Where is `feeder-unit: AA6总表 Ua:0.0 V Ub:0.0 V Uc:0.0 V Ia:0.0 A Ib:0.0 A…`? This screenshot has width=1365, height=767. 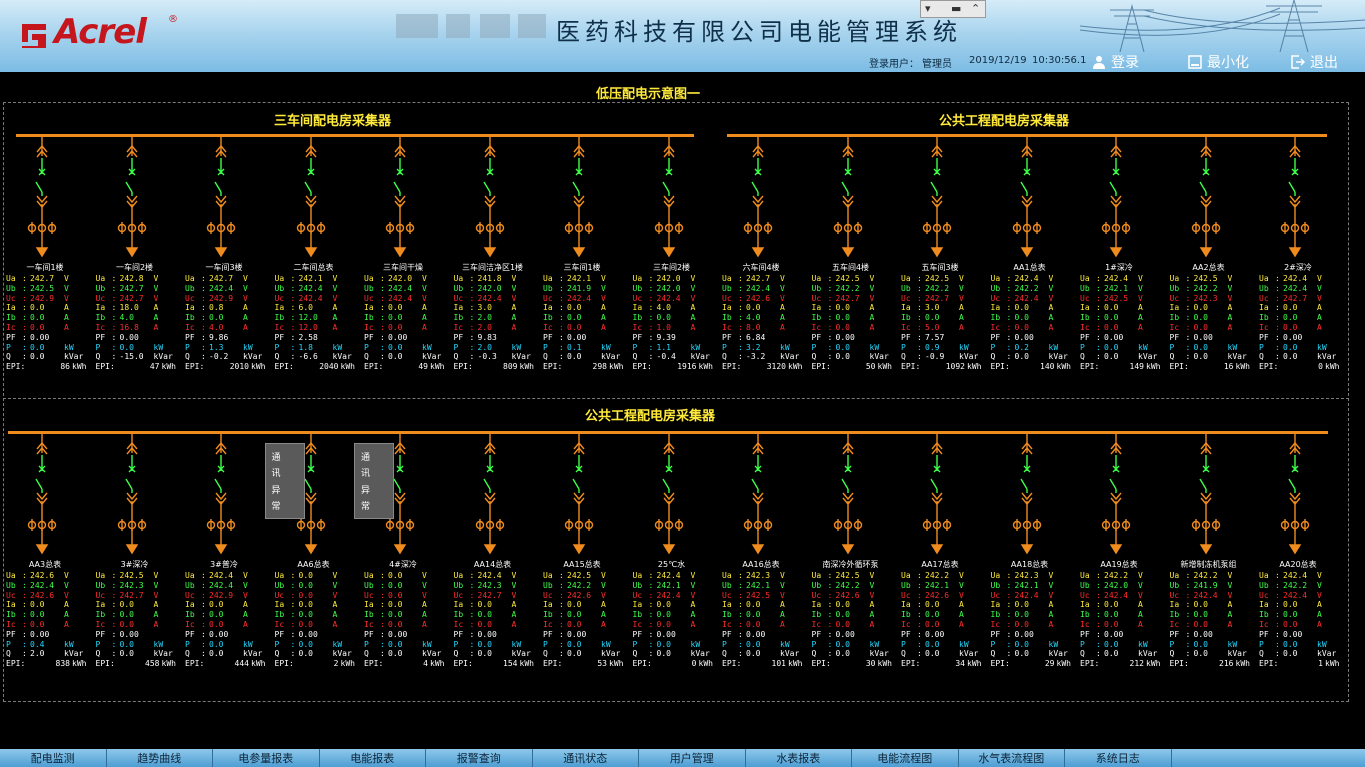 feeder-unit: AA6总表 Ua:0.0 V Ub:0.0 V Uc:0.0 V Ia:0.0 A Ib:0.0 A… is located at coordinates (311, 551).